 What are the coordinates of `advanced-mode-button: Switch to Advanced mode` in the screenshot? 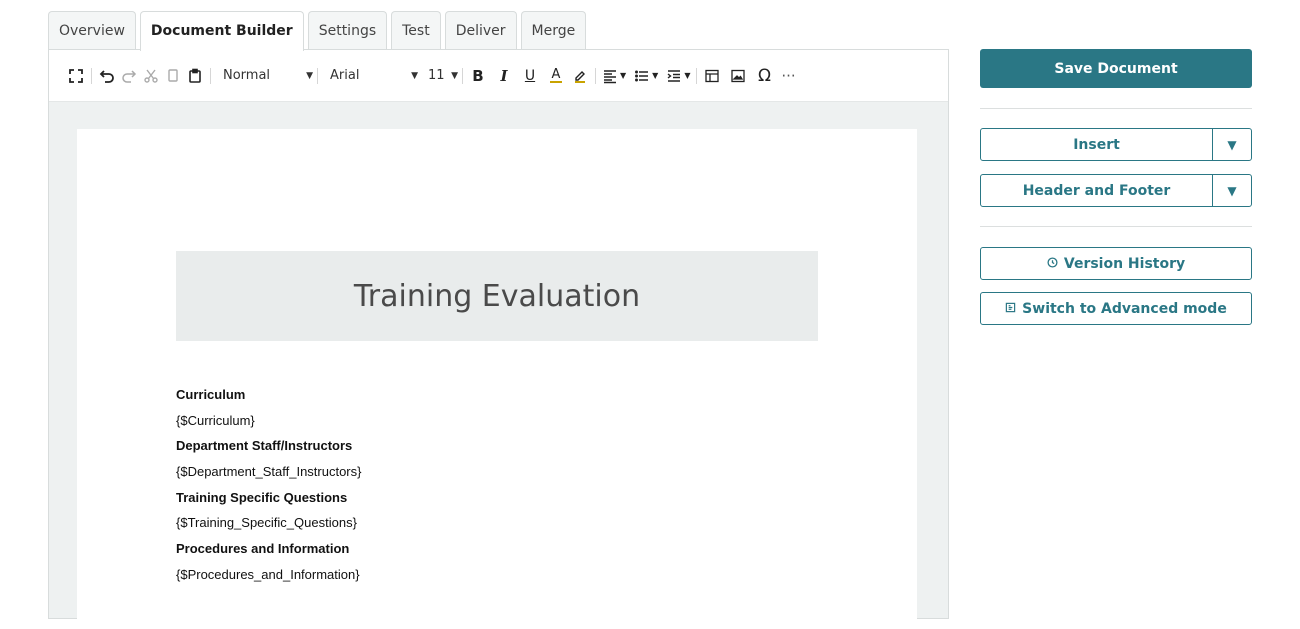 It's located at (1116, 308).